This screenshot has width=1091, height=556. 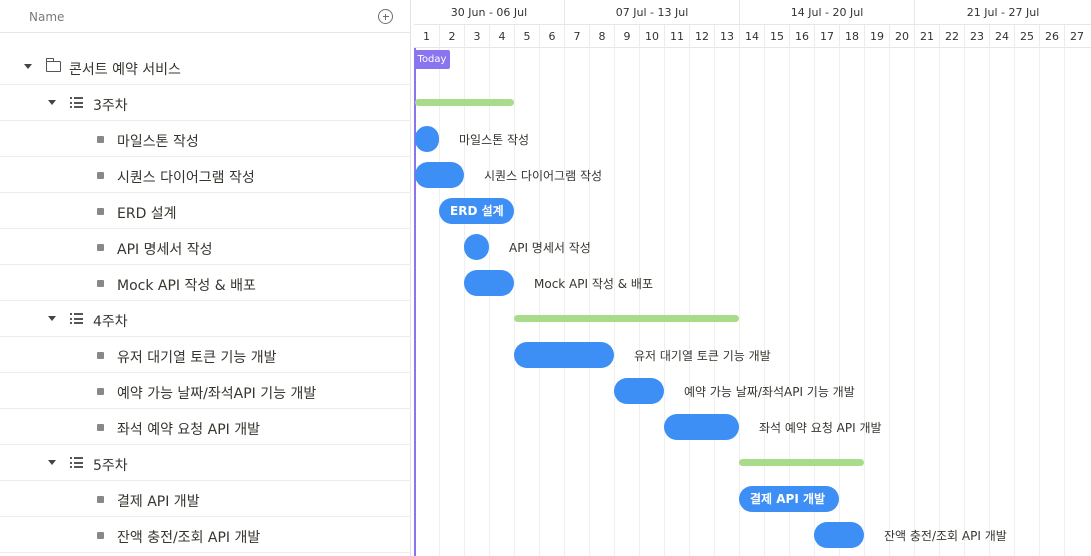 I want to click on task-bar-label: API 명세서 작성, so click(x=550, y=248).